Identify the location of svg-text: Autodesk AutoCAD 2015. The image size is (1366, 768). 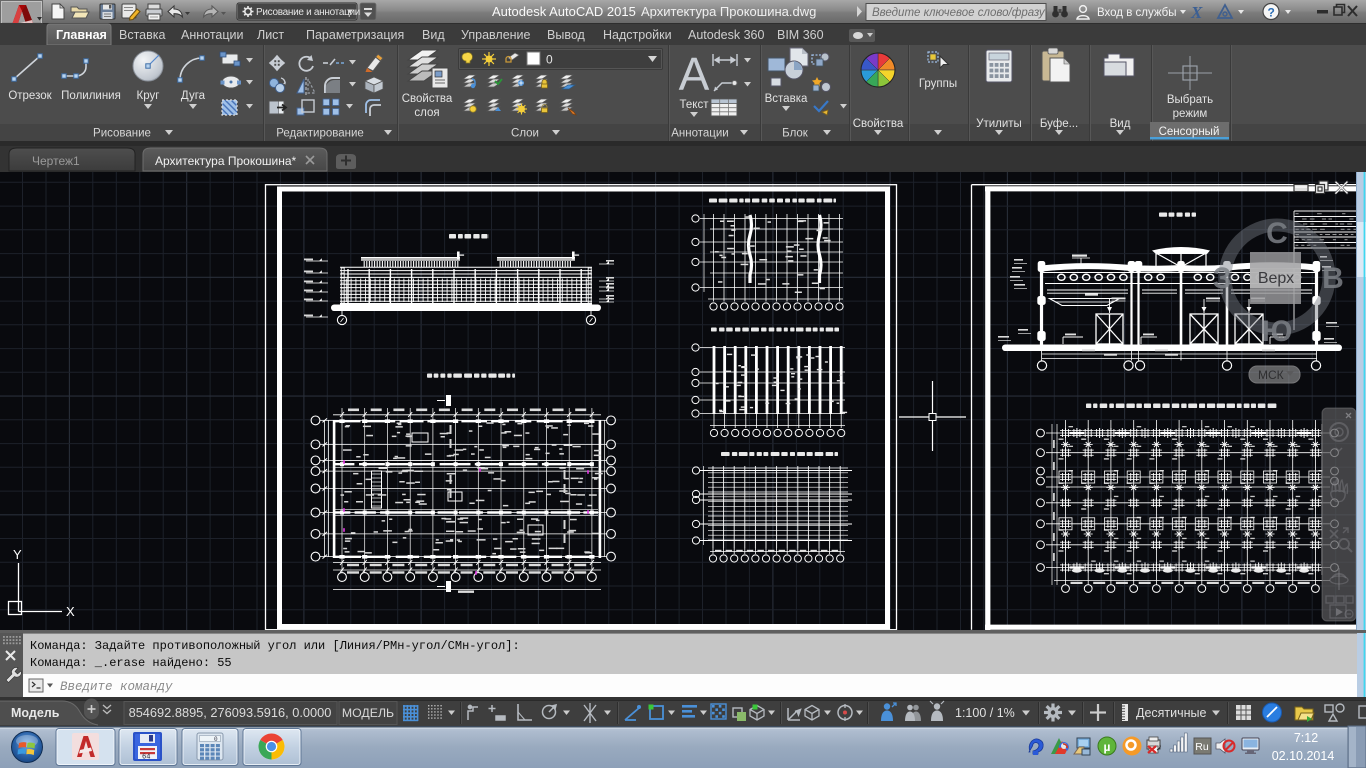
(564, 11).